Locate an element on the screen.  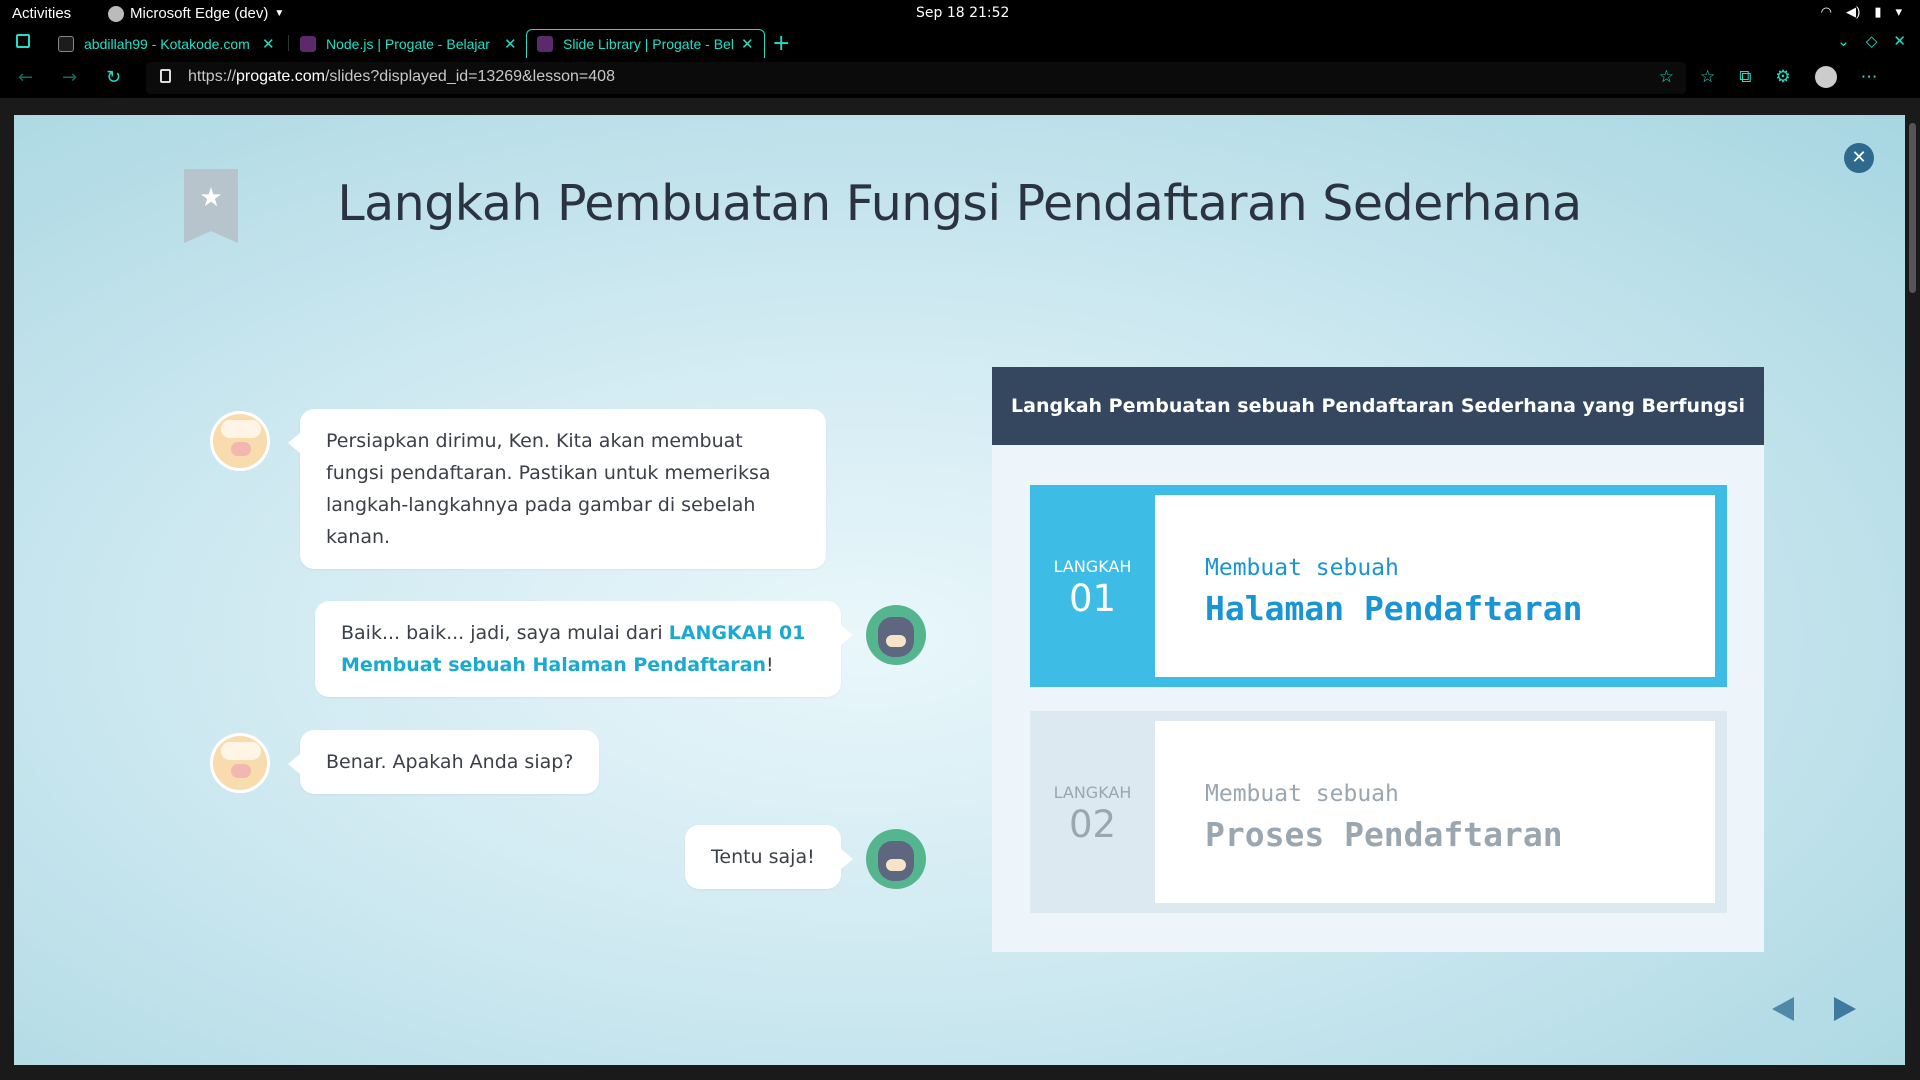
volume-icon: ◀) is located at coordinates (1853, 11).